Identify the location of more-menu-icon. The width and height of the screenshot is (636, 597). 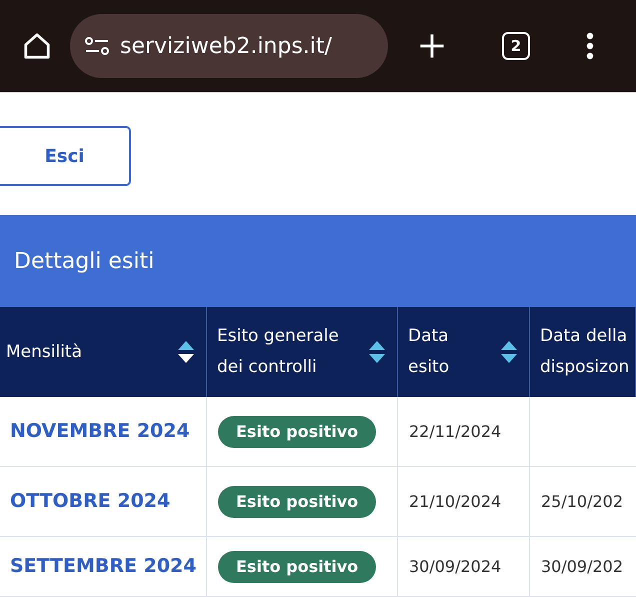
(590, 46).